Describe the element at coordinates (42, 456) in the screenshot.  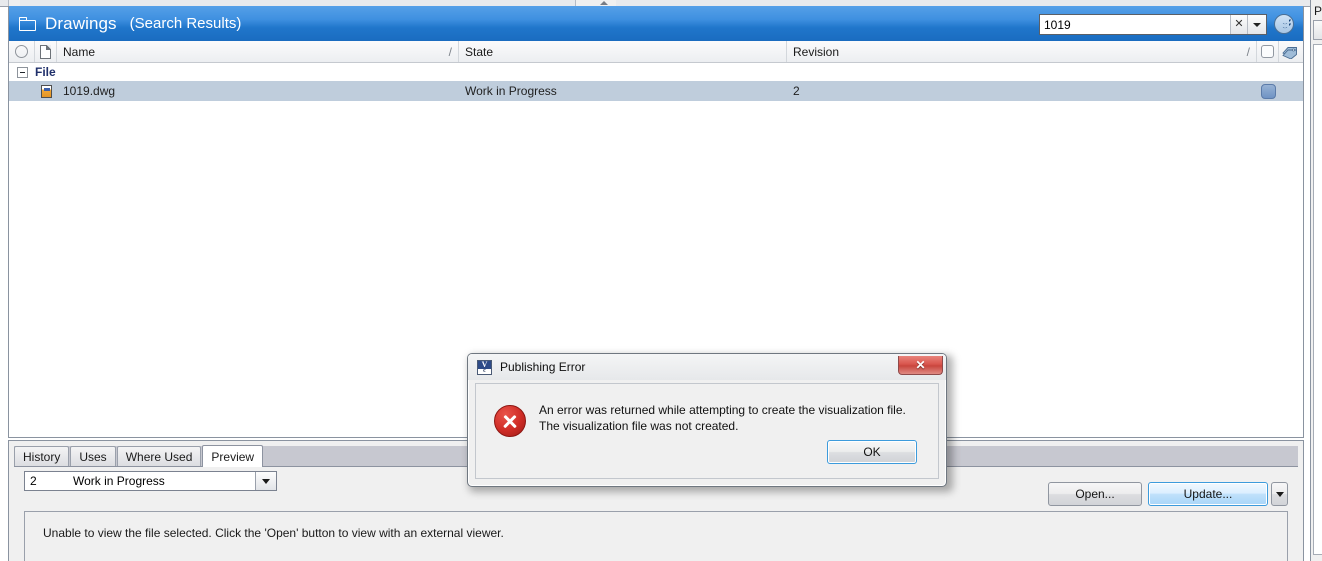
I see `tab-history: History` at that location.